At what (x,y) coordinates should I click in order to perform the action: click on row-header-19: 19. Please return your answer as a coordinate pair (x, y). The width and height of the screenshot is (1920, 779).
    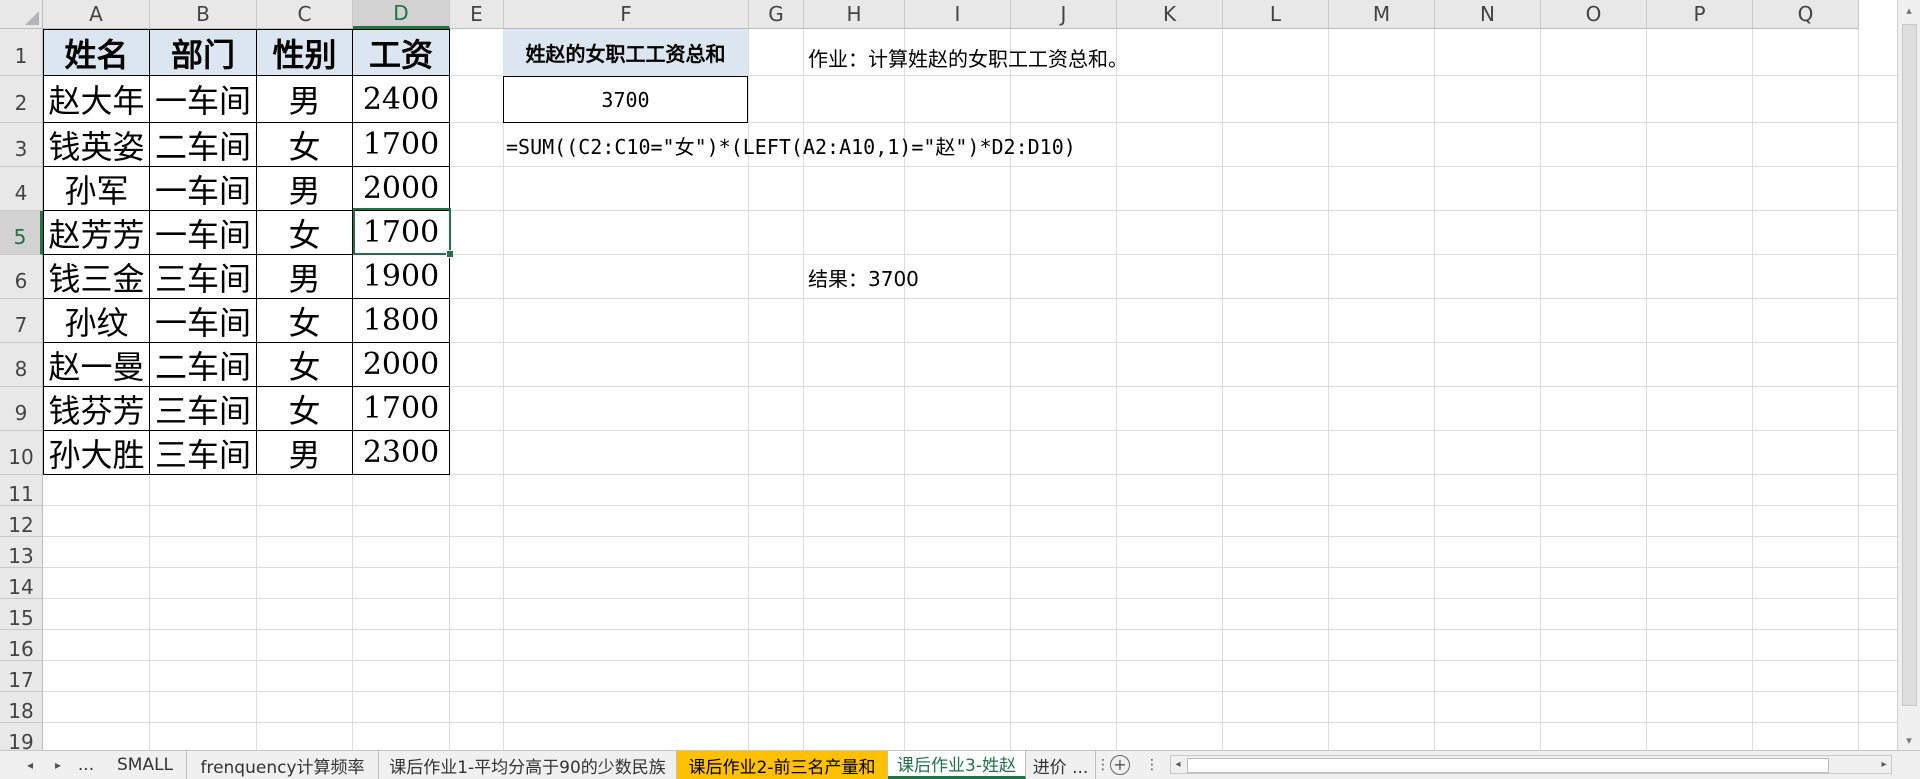
    Looking at the image, I should click on (21, 736).